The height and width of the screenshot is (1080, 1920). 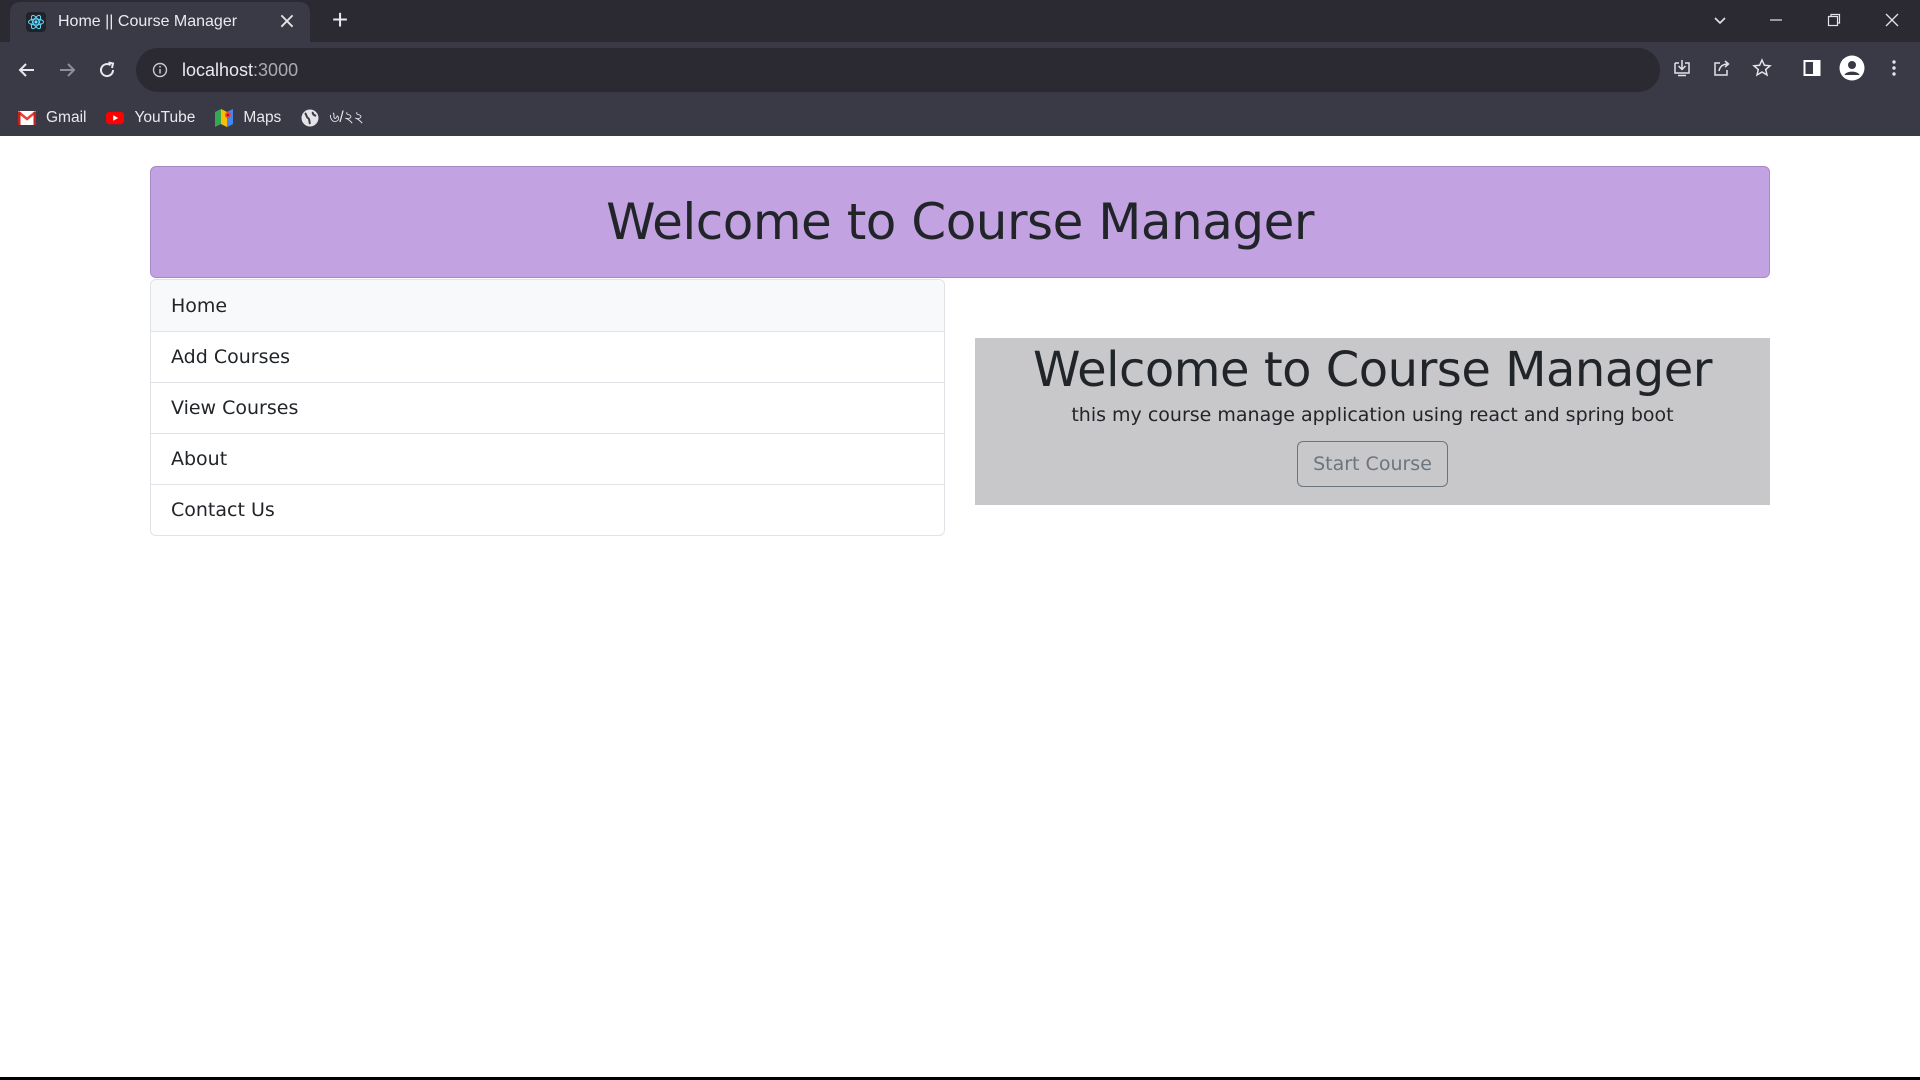 I want to click on tab-title: Home || Course Manager, so click(x=148, y=21).